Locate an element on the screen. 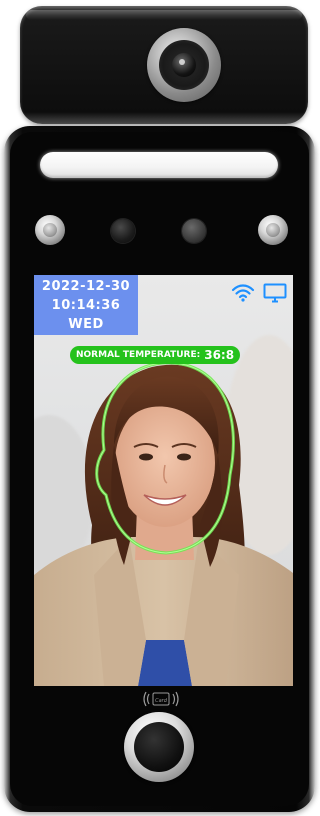 This screenshot has height=816, width=320. camera-module is located at coordinates (164, 65).